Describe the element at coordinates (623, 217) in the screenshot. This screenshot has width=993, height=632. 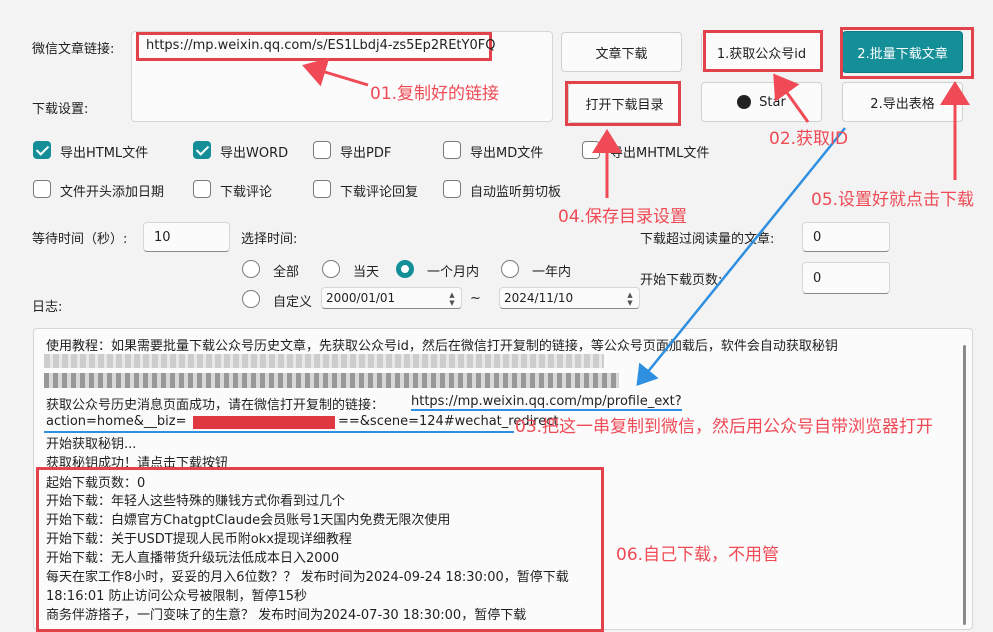
I see `annotation-04: 04.保存目录设置` at that location.